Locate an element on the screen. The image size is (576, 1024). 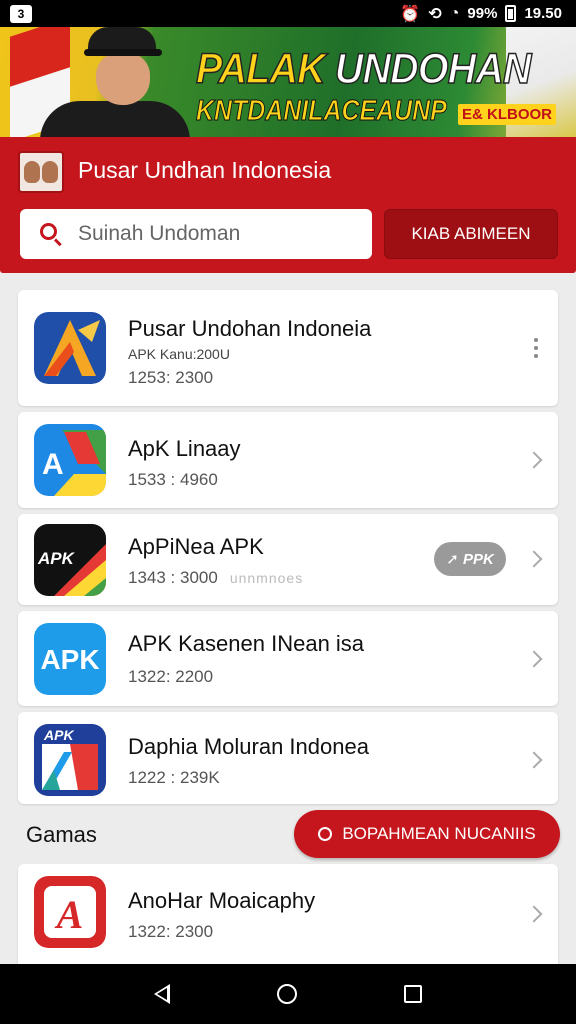
banner-person-image is located at coordinates (115, 82).